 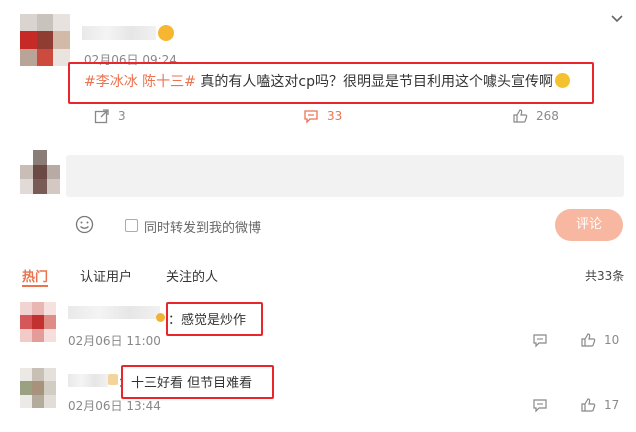 I want to click on post-username, so click(x=119, y=33).